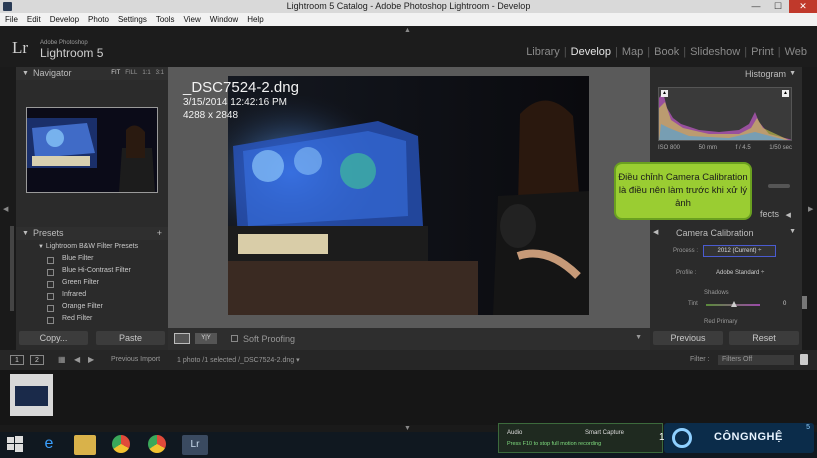 The height and width of the screenshot is (458, 817). Describe the element at coordinates (92, 259) in the screenshot. I see `preset-item: Blue Filter` at that location.